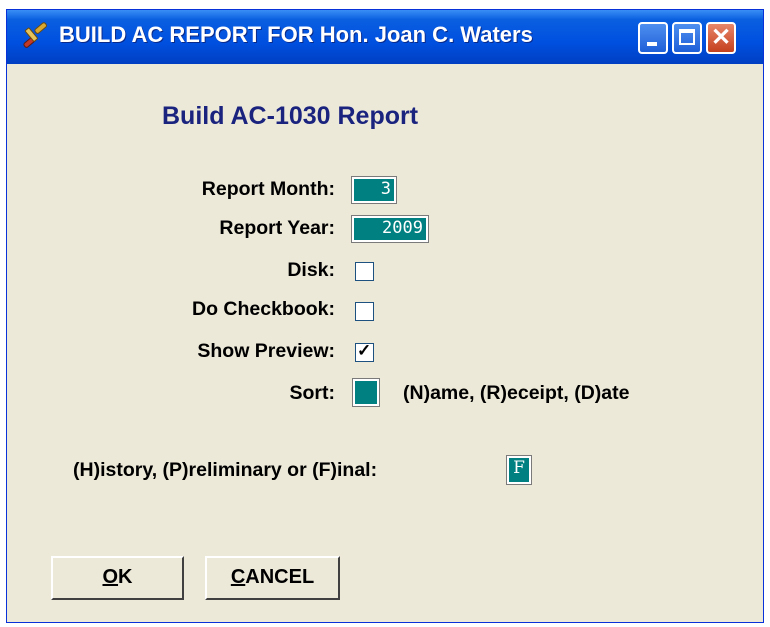 The image size is (770, 627). I want to click on checkmark-icon: ✓, so click(364, 350).